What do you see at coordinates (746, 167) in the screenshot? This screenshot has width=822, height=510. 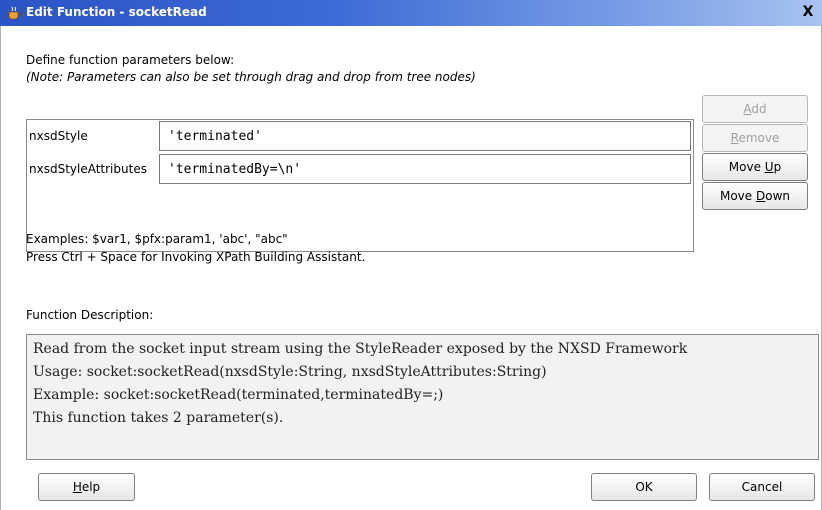 I see `move-up-button-label: Move` at bounding box center [746, 167].